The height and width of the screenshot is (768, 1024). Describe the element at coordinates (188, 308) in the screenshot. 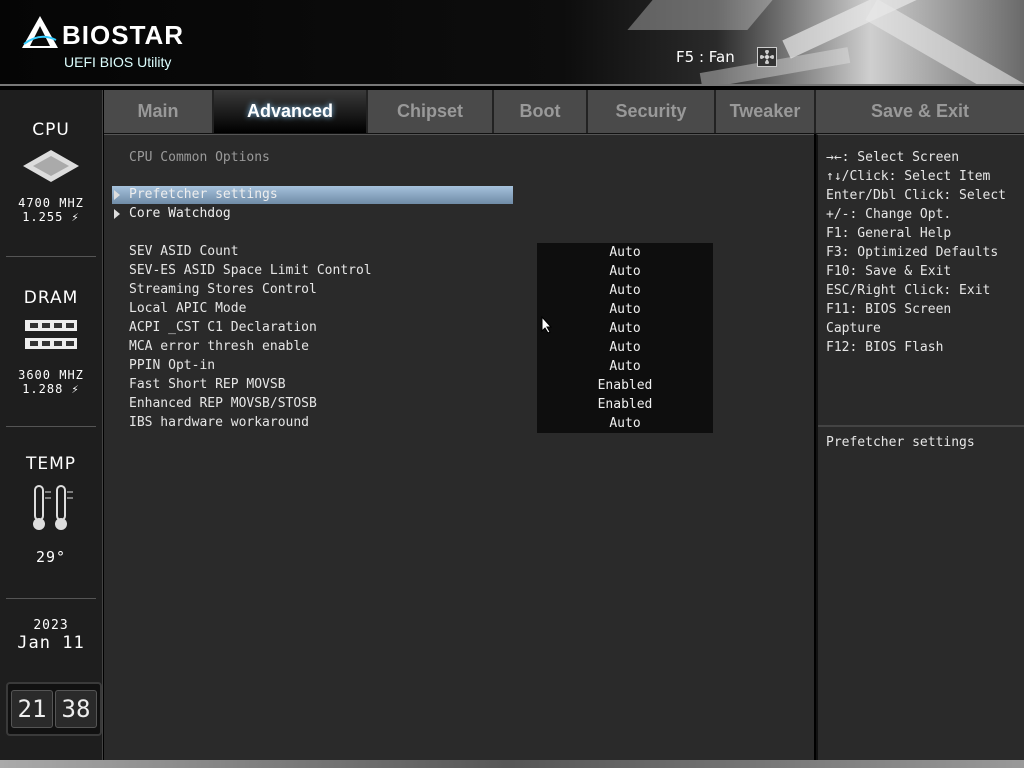

I see `setting-label: Local APIC Mode` at that location.